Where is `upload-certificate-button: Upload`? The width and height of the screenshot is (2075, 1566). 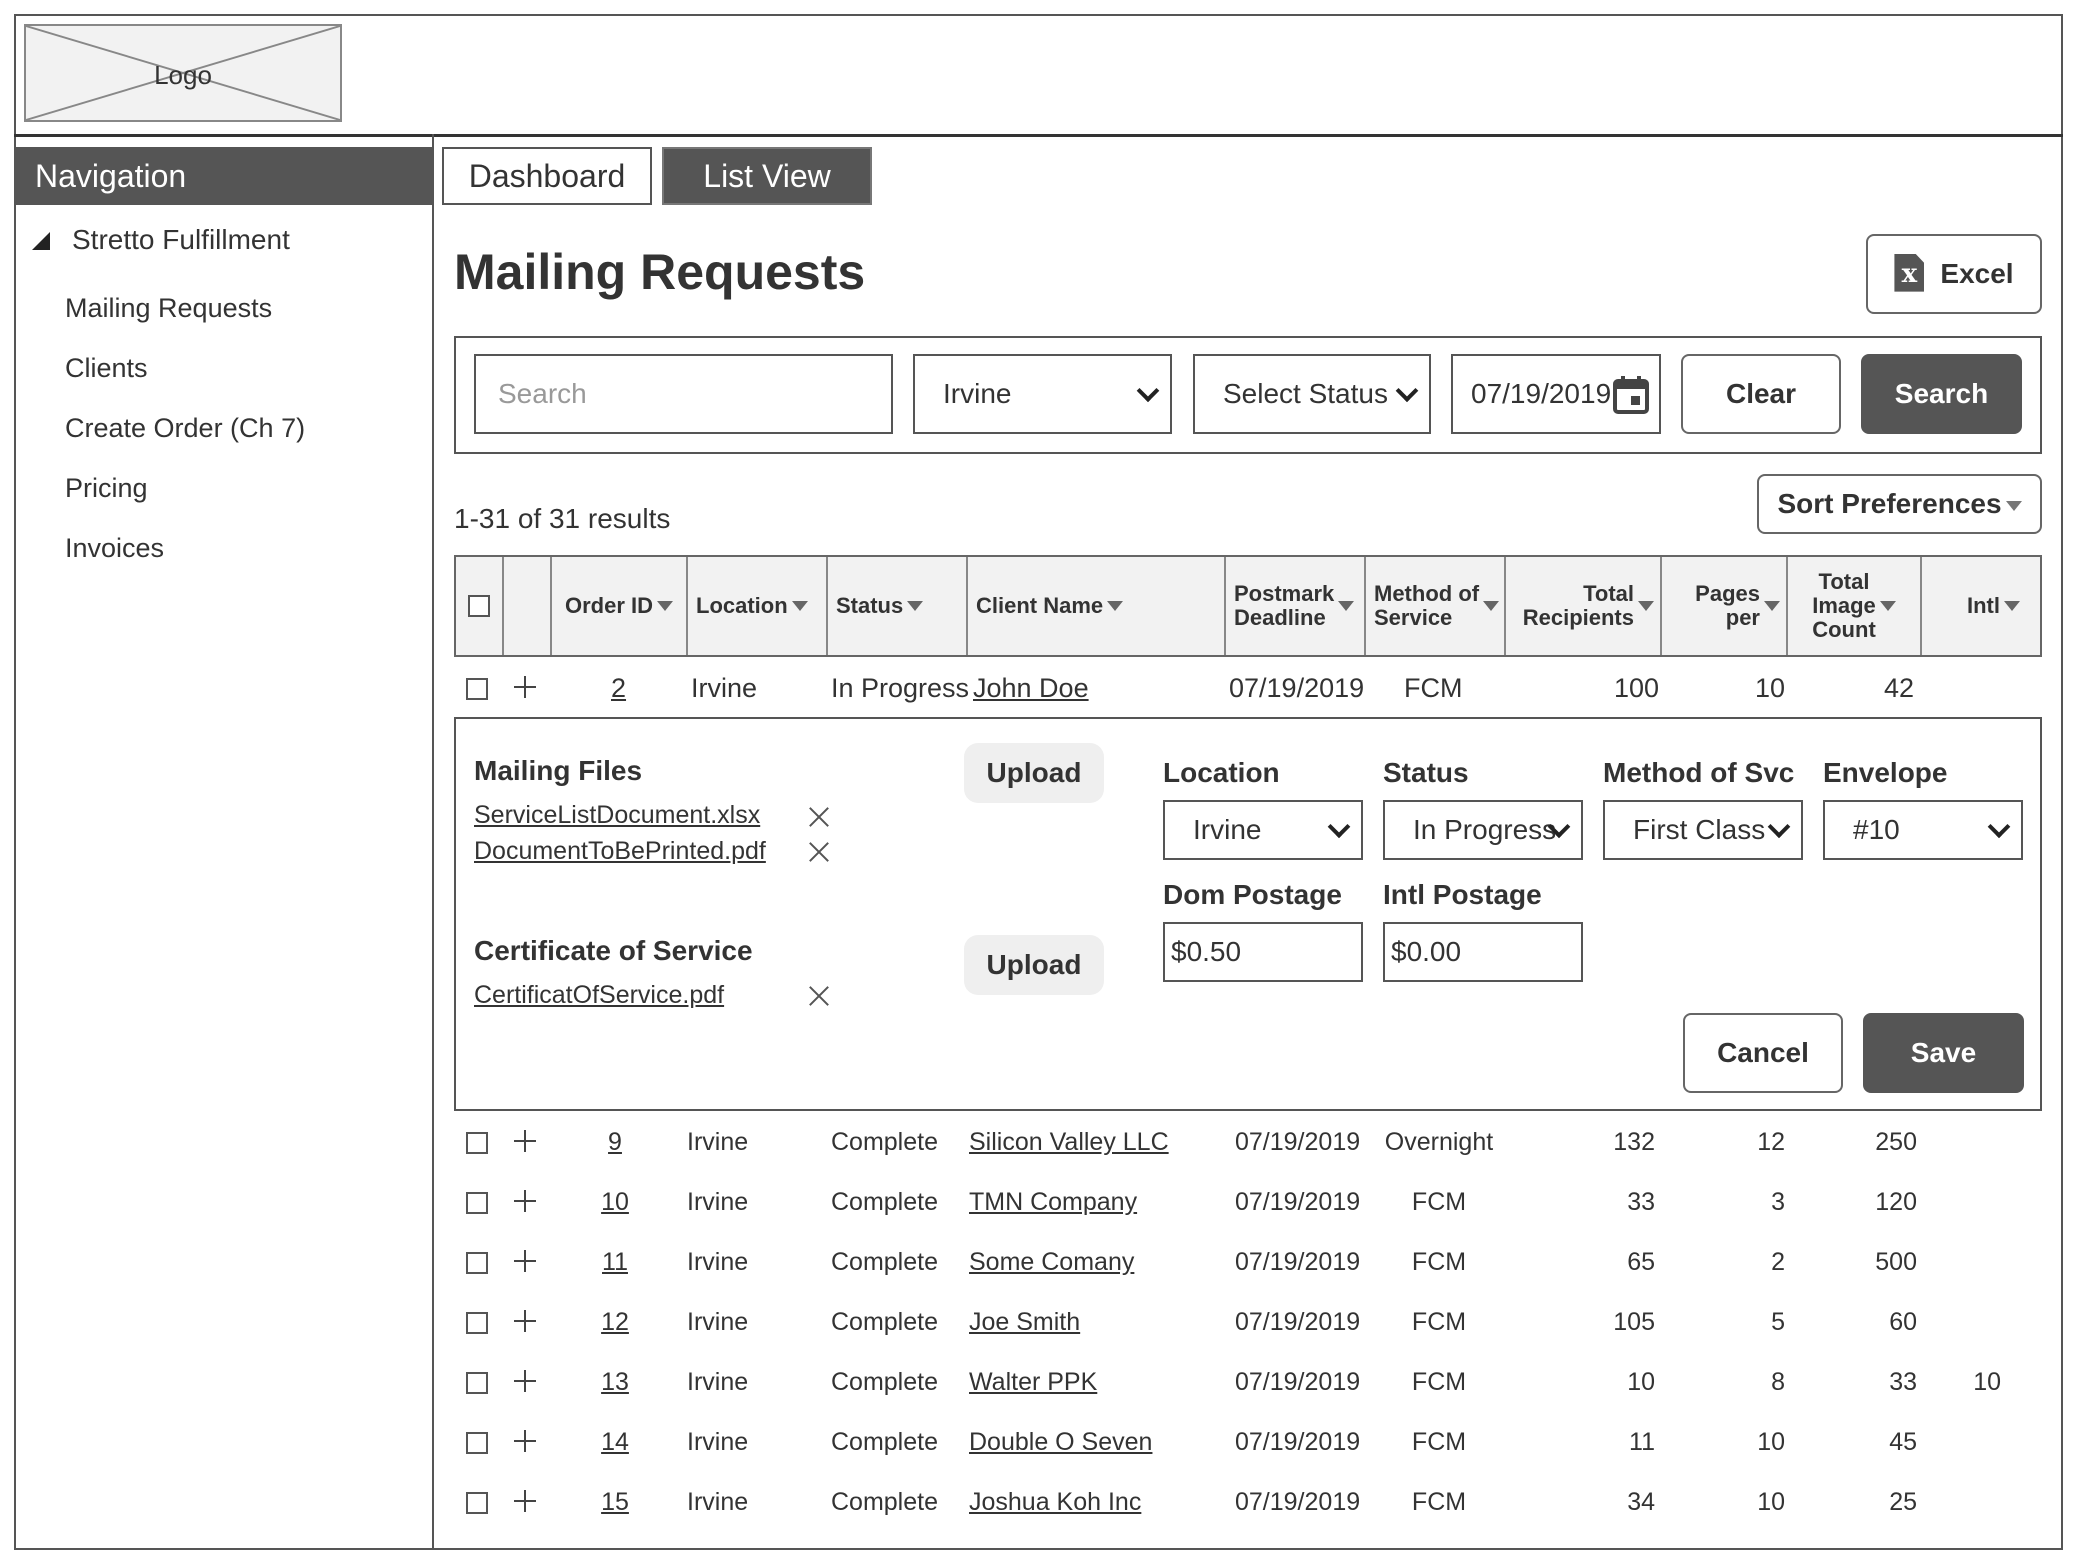 upload-certificate-button: Upload is located at coordinates (1034, 965).